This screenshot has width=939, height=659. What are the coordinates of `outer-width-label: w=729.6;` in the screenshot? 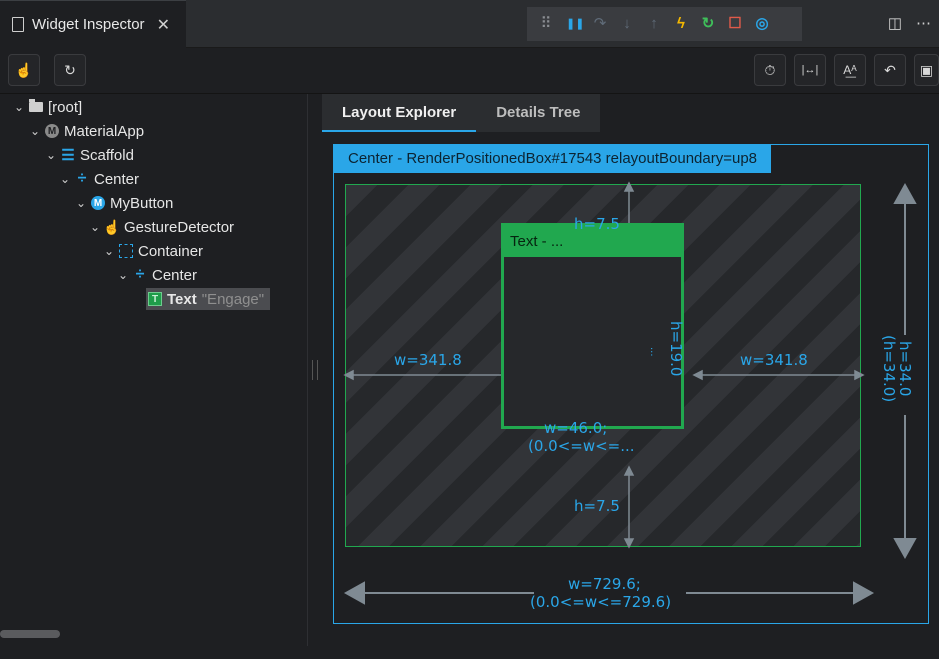 It's located at (604, 584).